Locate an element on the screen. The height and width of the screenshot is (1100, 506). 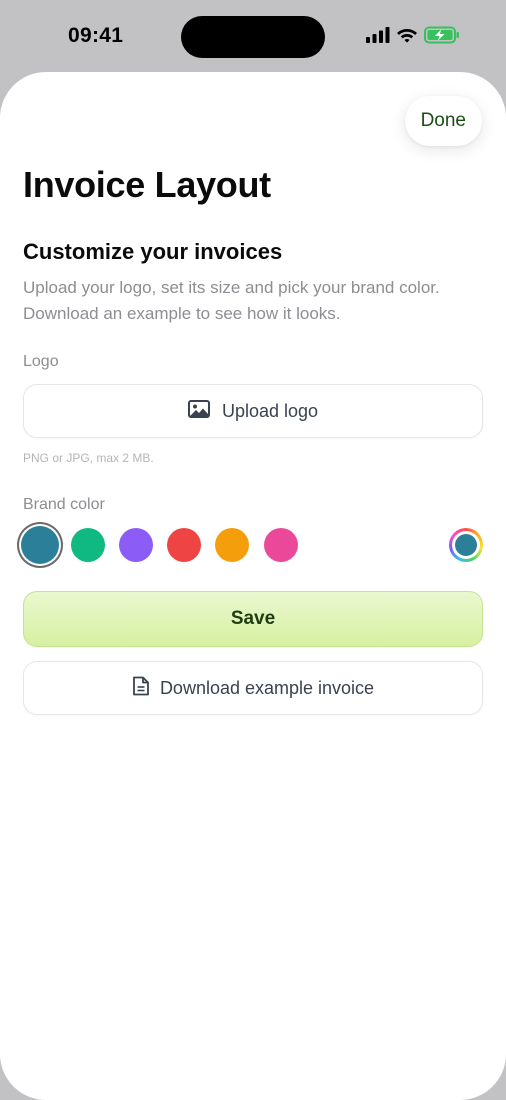
status-bar: 09:41 is located at coordinates (253, 36).